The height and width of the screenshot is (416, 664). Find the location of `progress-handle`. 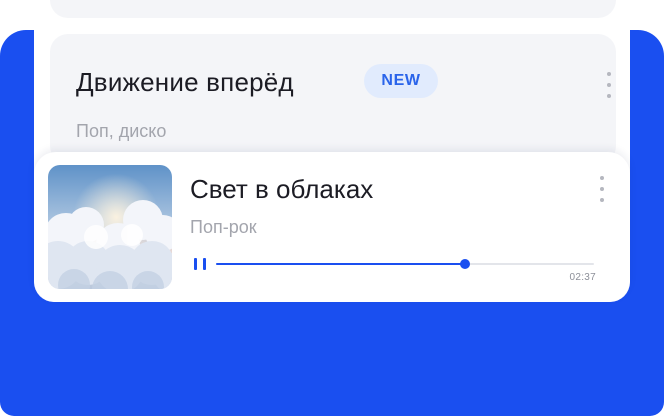

progress-handle is located at coordinates (465, 264).